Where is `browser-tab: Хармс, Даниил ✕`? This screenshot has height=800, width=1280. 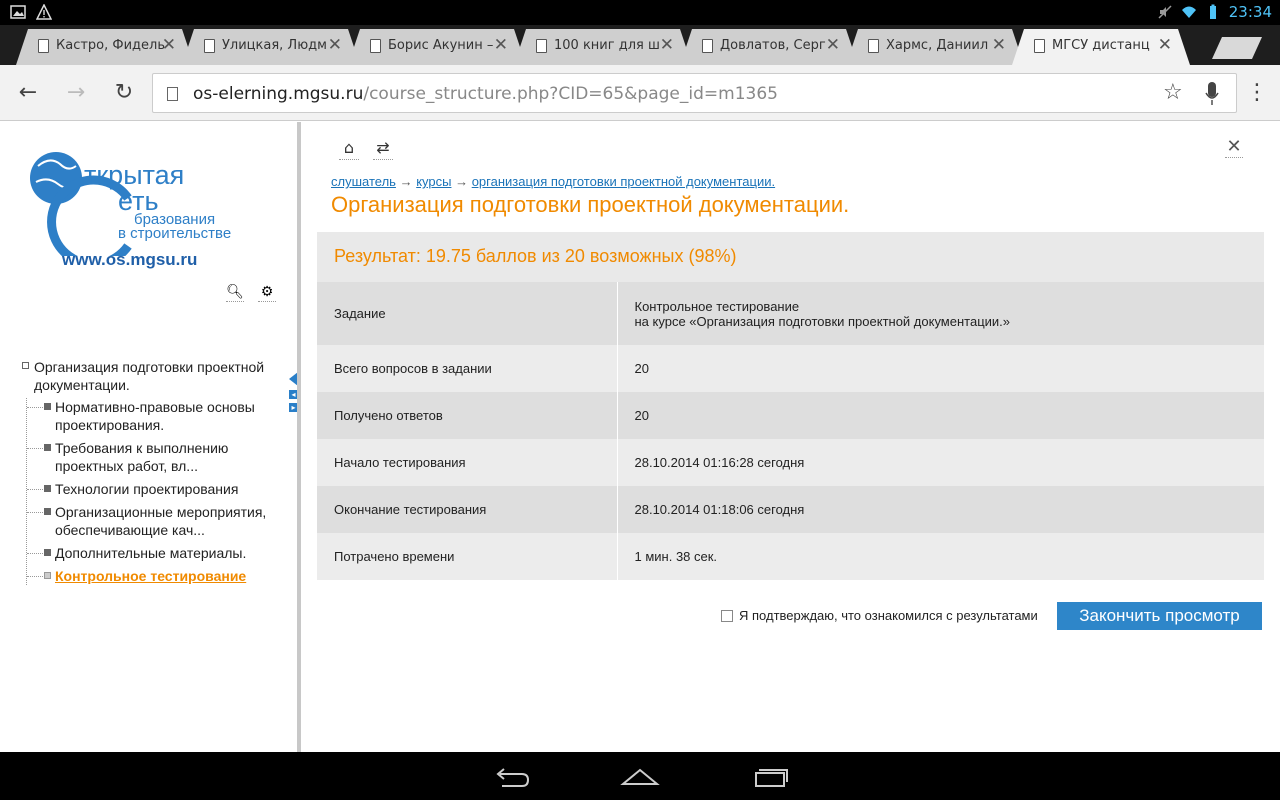 browser-tab: Хармс, Даниил ✕ is located at coordinates (935, 47).